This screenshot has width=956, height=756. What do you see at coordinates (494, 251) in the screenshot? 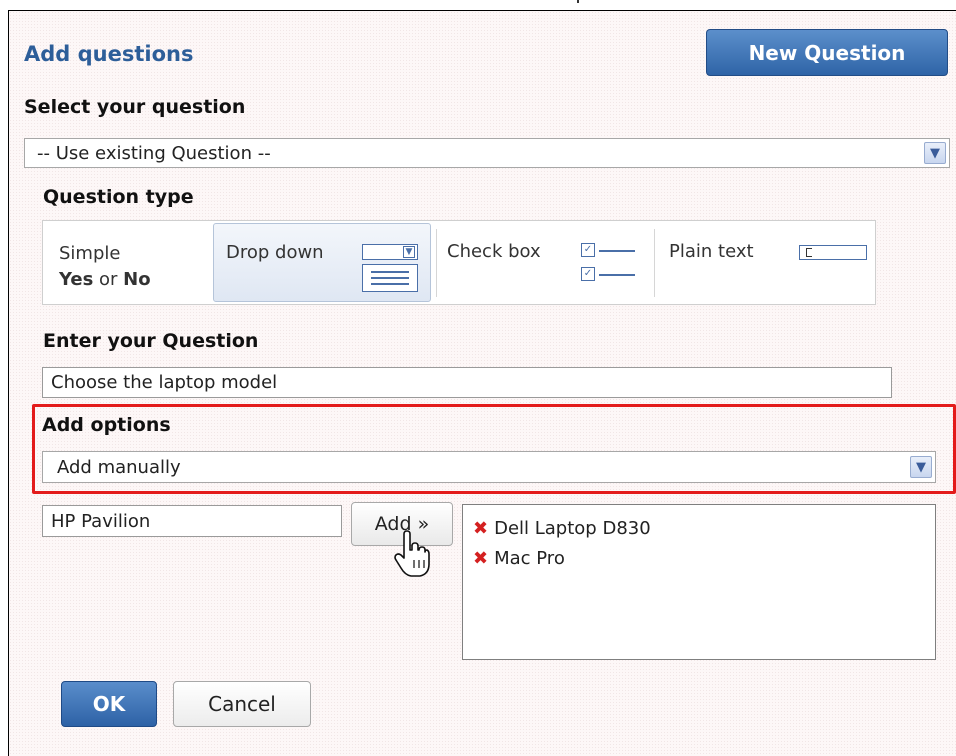
I see `qtype-checkbox-label: Check box` at bounding box center [494, 251].